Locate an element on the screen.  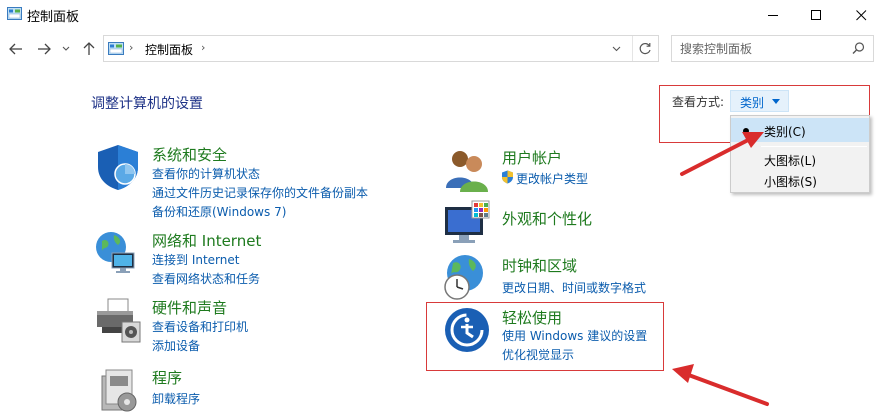
view-by-label: 查看方式: is located at coordinates (698, 102).